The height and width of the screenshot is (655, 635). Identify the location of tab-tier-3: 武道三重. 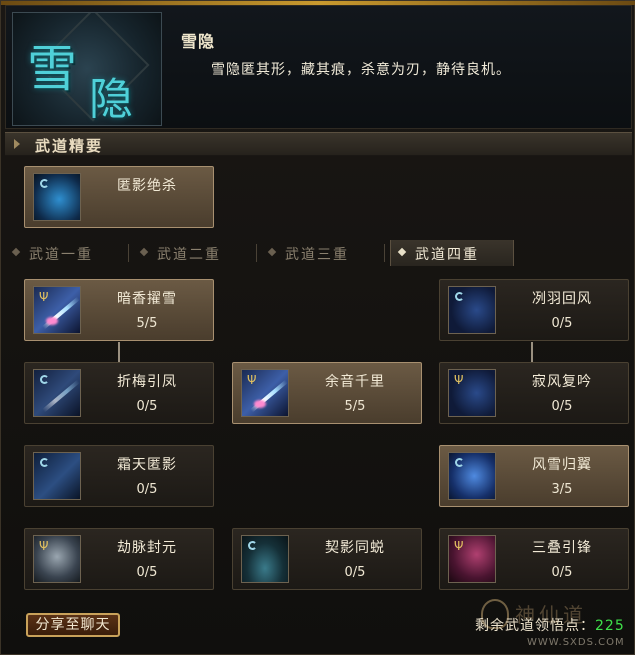
(323, 253).